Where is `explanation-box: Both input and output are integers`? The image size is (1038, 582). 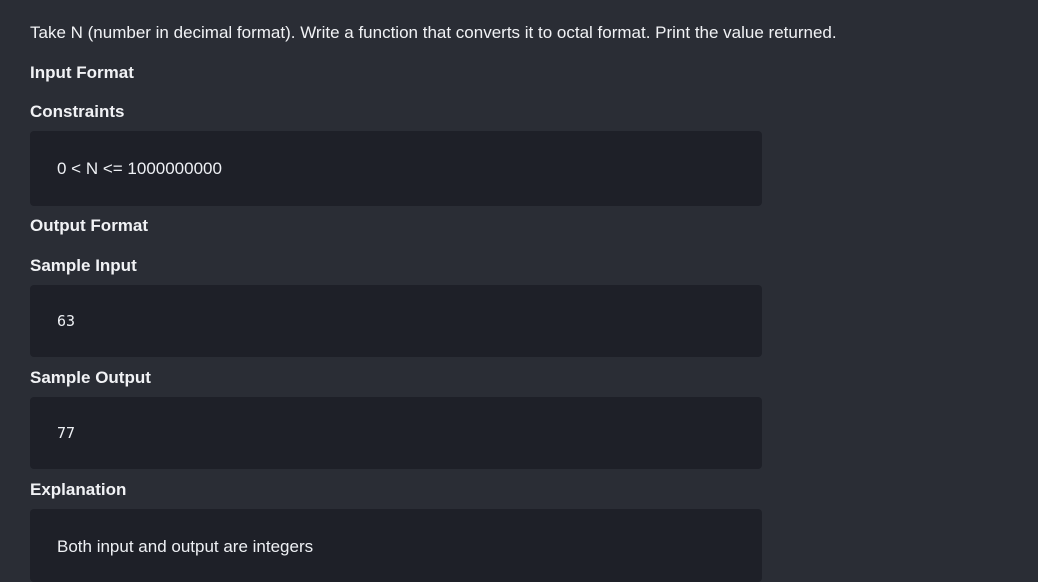
explanation-box: Both input and output are integers is located at coordinates (396, 545).